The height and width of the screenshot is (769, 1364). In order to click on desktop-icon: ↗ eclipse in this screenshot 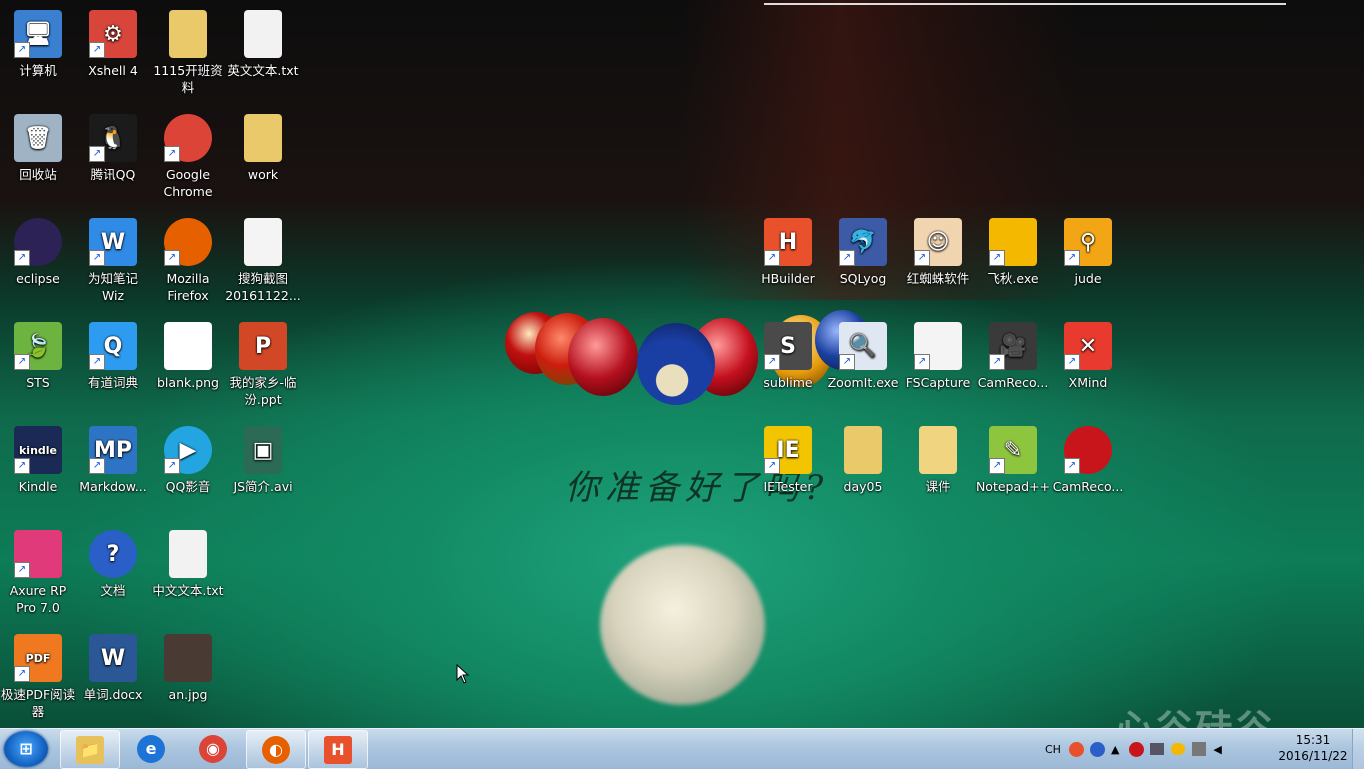, I will do `click(38, 252)`.